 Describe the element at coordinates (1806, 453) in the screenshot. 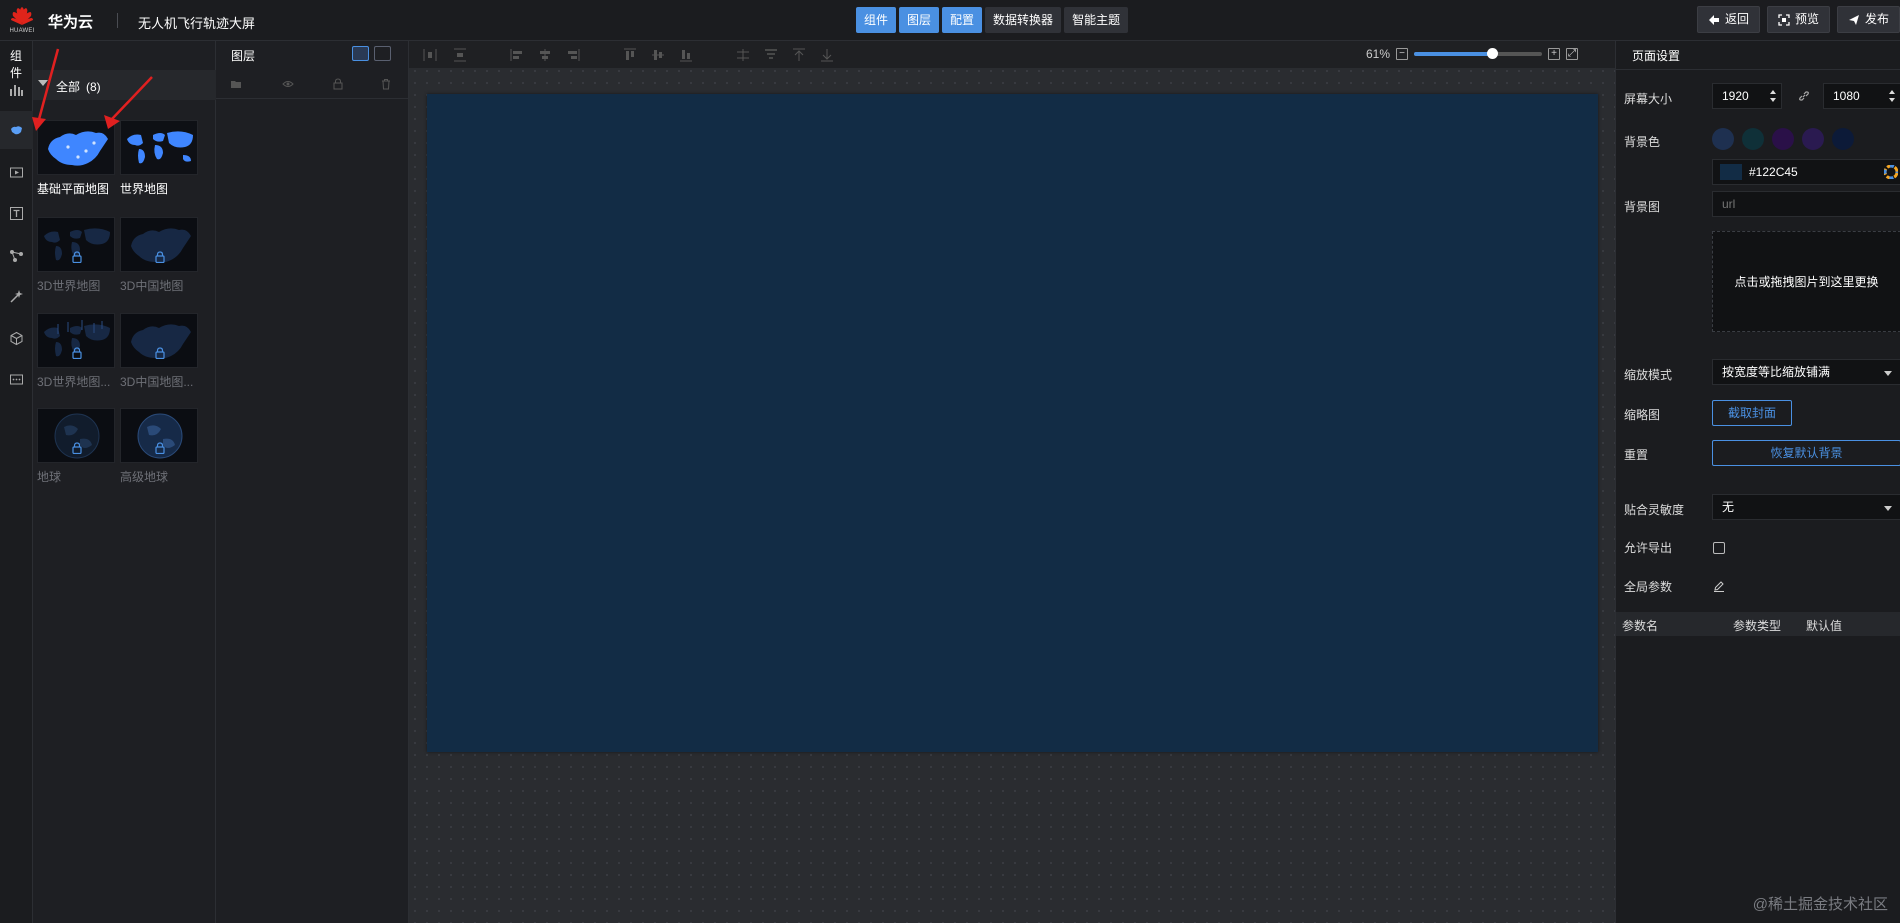

I see `restore-default-bg-button: 恢复默认背景` at that location.